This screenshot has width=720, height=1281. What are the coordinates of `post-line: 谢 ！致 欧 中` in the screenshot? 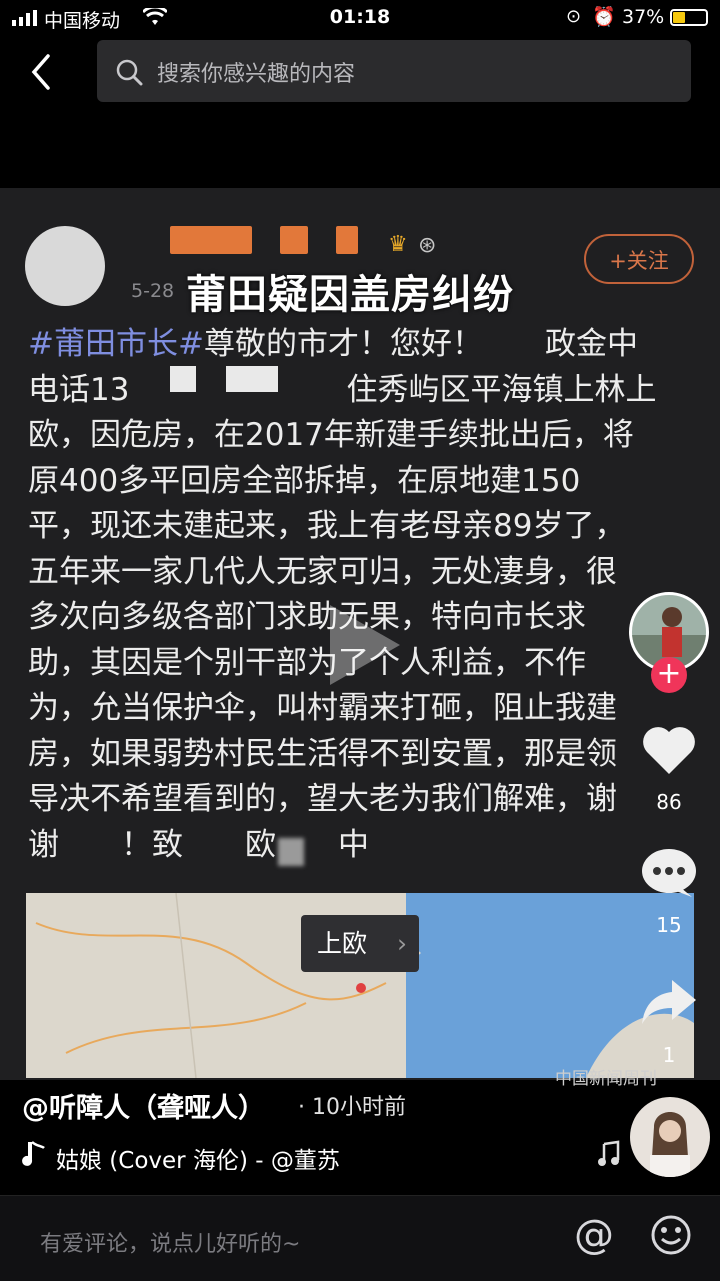 It's located at (198, 844).